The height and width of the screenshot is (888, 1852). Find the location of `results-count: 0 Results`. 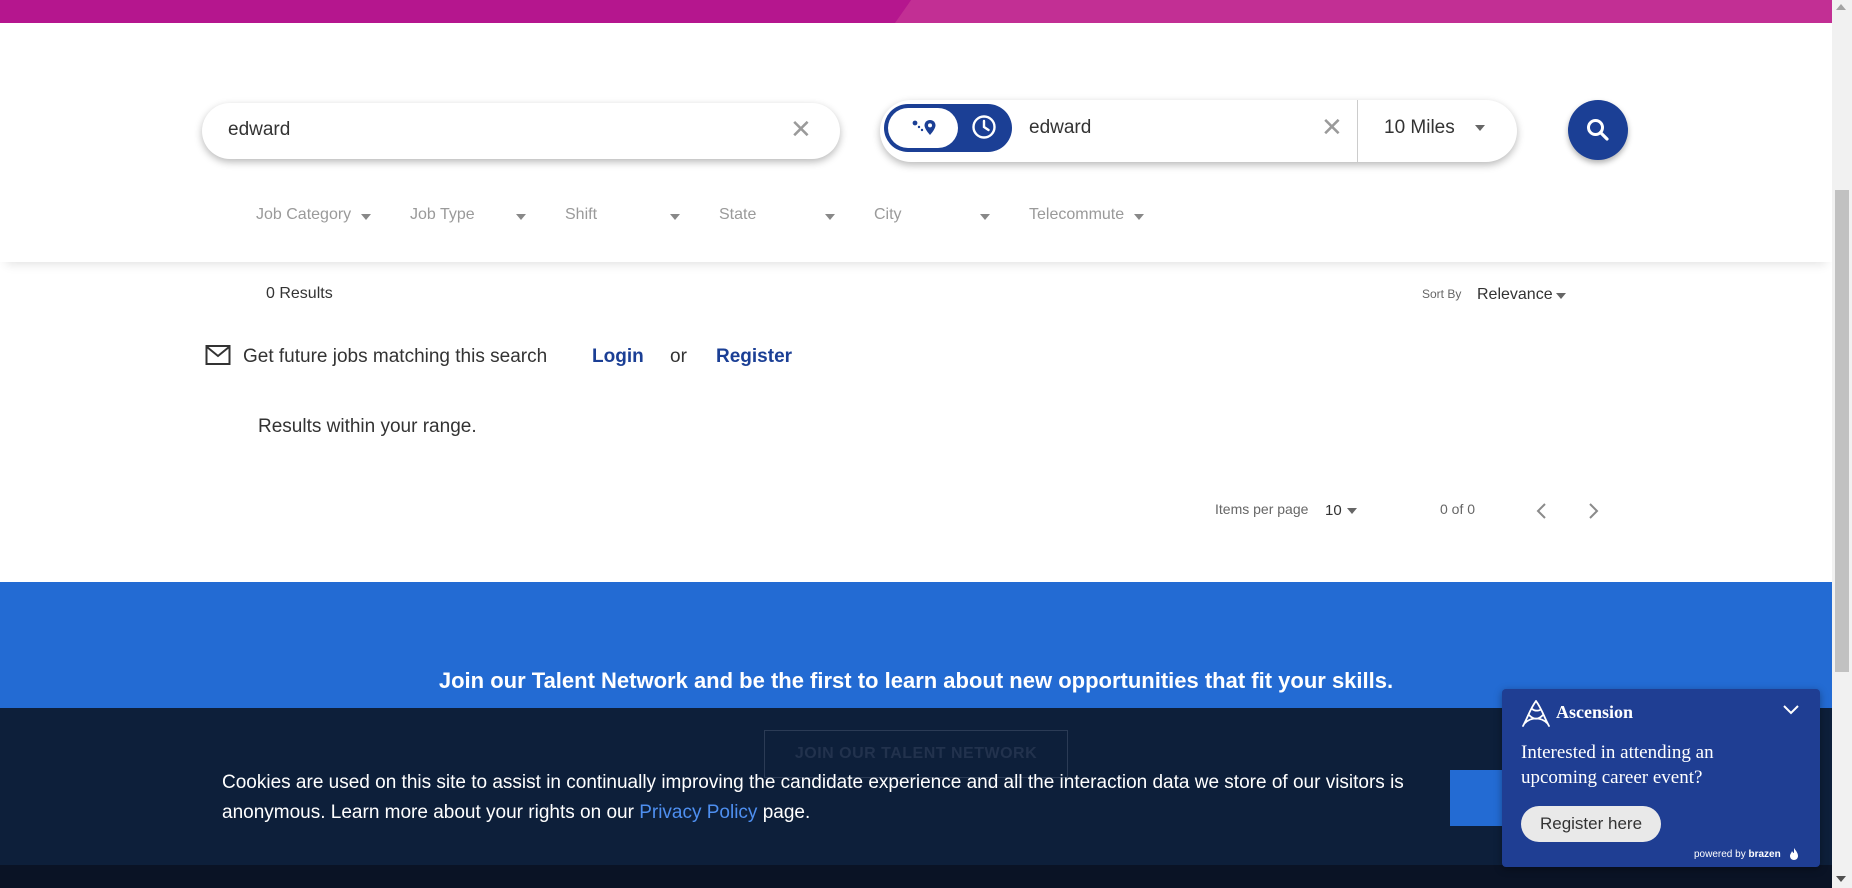

results-count: 0 Results is located at coordinates (299, 293).